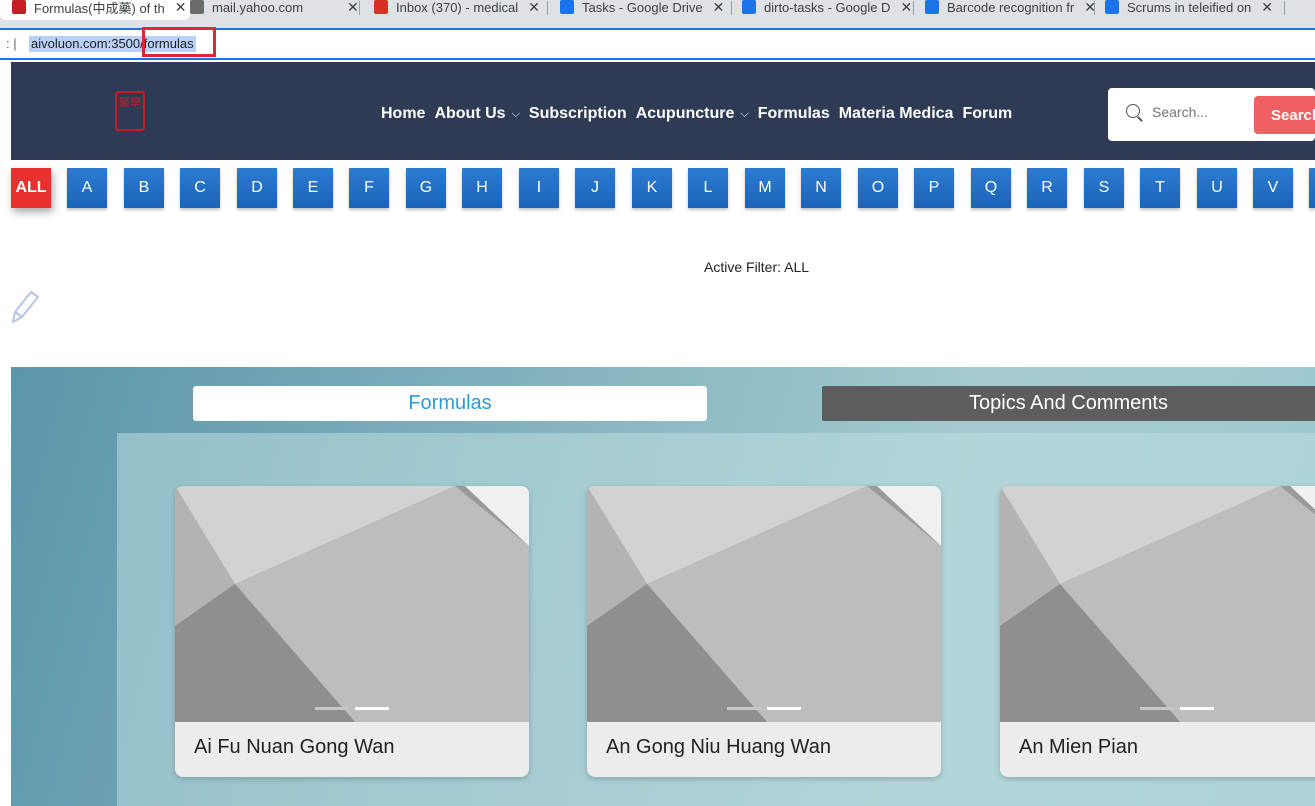  Describe the element at coordinates (642, 7) in the screenshot. I see `tab-title: Tasks - Google Drive` at that location.